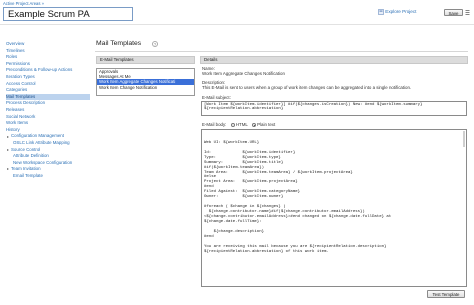  I want to click on nav-section-label: Configuration Management, so click(37, 136).